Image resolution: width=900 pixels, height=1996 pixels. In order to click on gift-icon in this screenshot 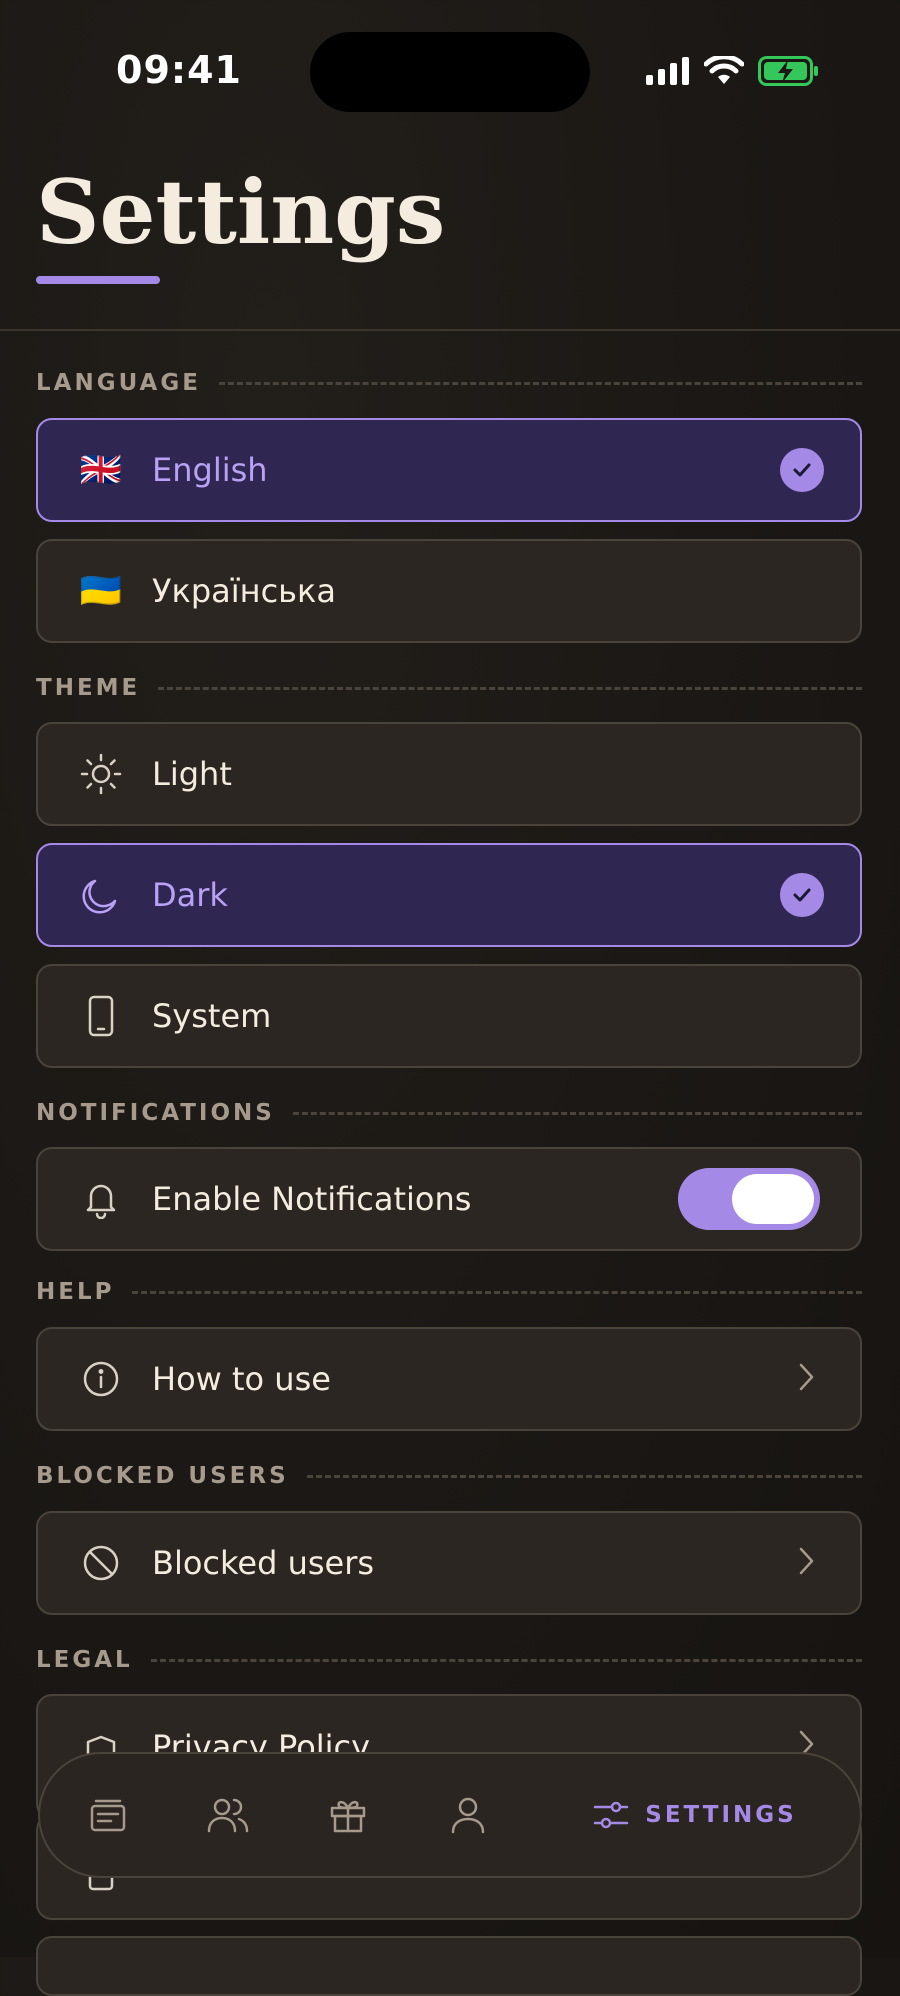, I will do `click(348, 1816)`.